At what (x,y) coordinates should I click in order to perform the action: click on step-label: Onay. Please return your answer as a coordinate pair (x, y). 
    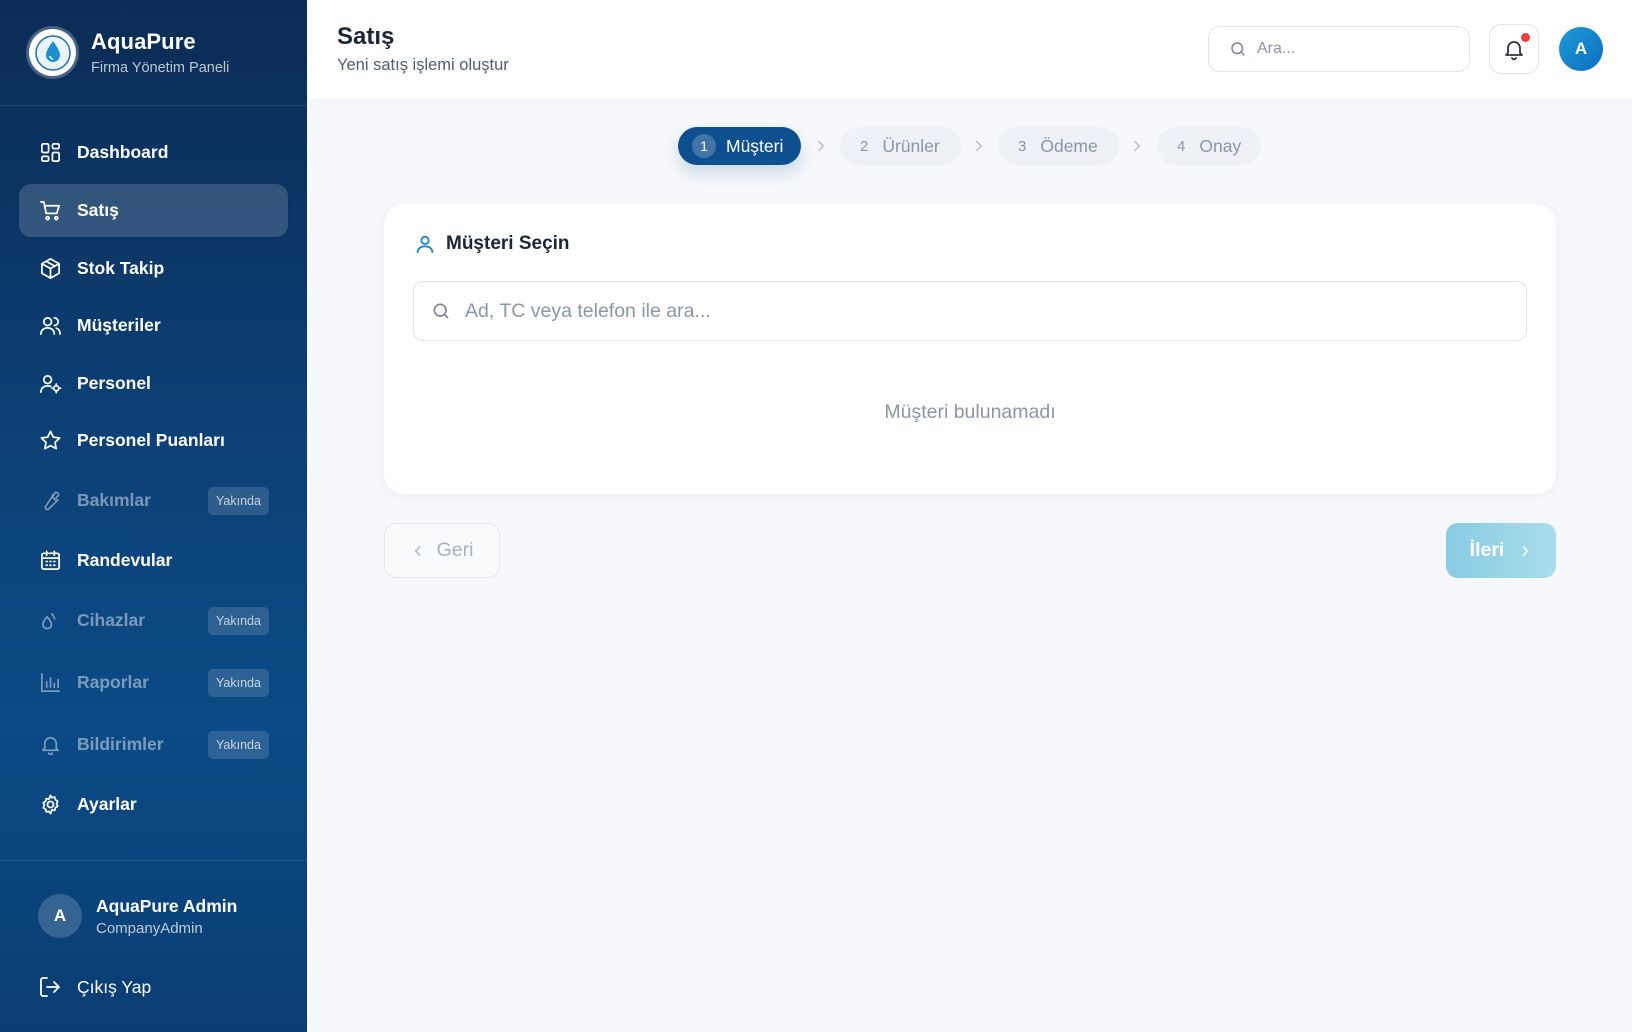
    Looking at the image, I should click on (1220, 145).